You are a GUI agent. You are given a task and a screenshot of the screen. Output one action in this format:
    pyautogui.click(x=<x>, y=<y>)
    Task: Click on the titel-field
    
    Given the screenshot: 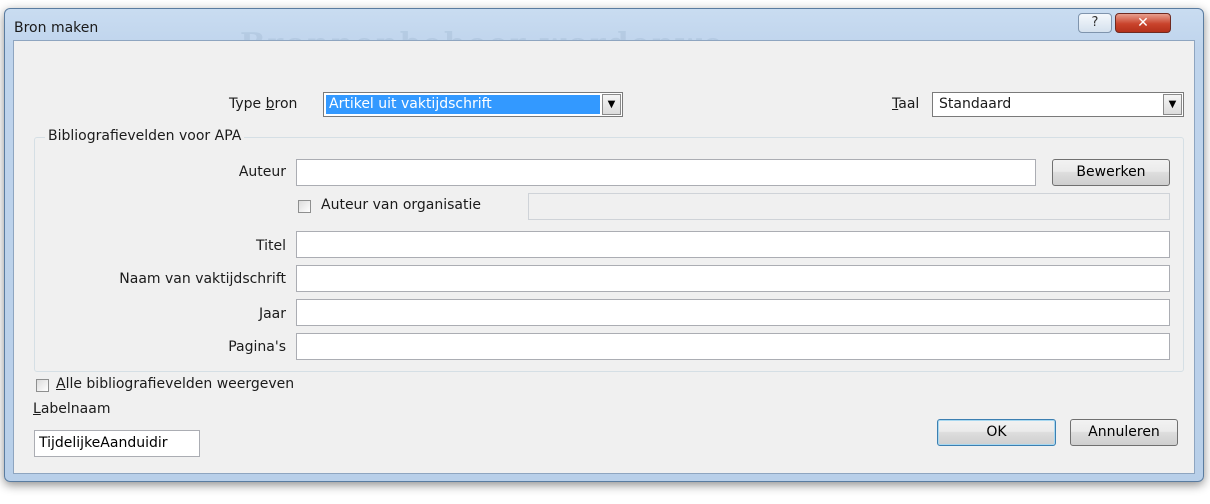 What is the action you would take?
    pyautogui.click(x=733, y=244)
    